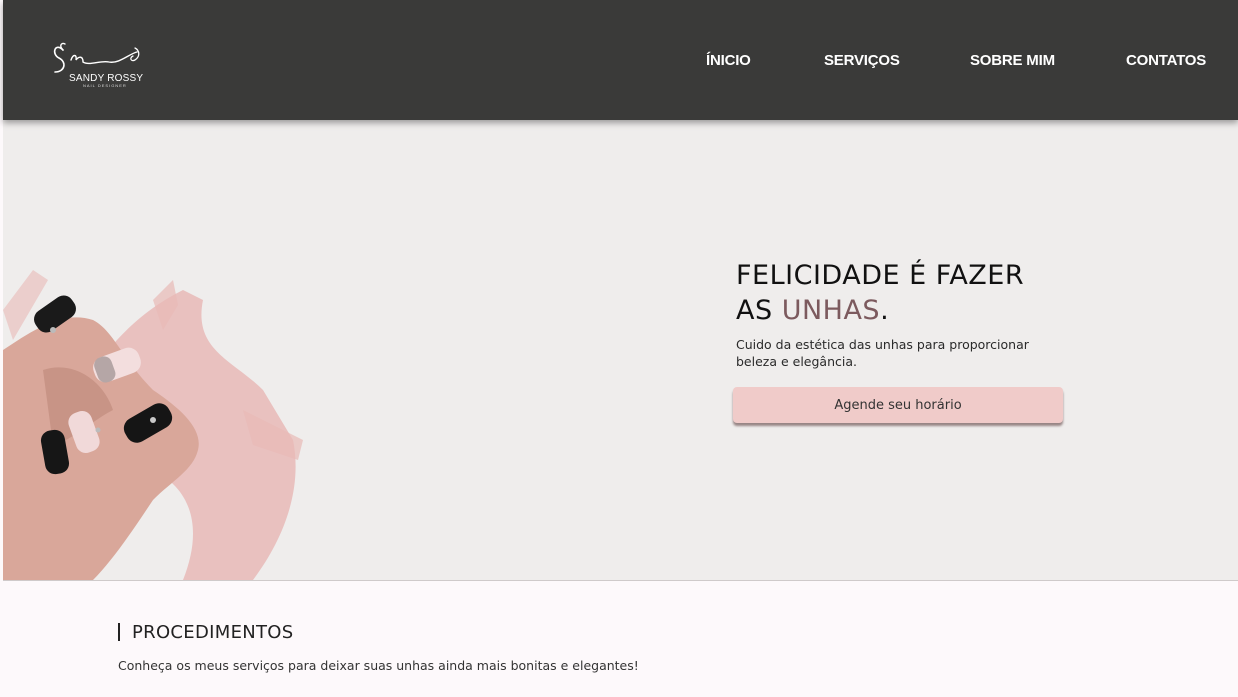  What do you see at coordinates (105, 85) in the screenshot?
I see `logo-subtitle: NAIL DESIGNER` at bounding box center [105, 85].